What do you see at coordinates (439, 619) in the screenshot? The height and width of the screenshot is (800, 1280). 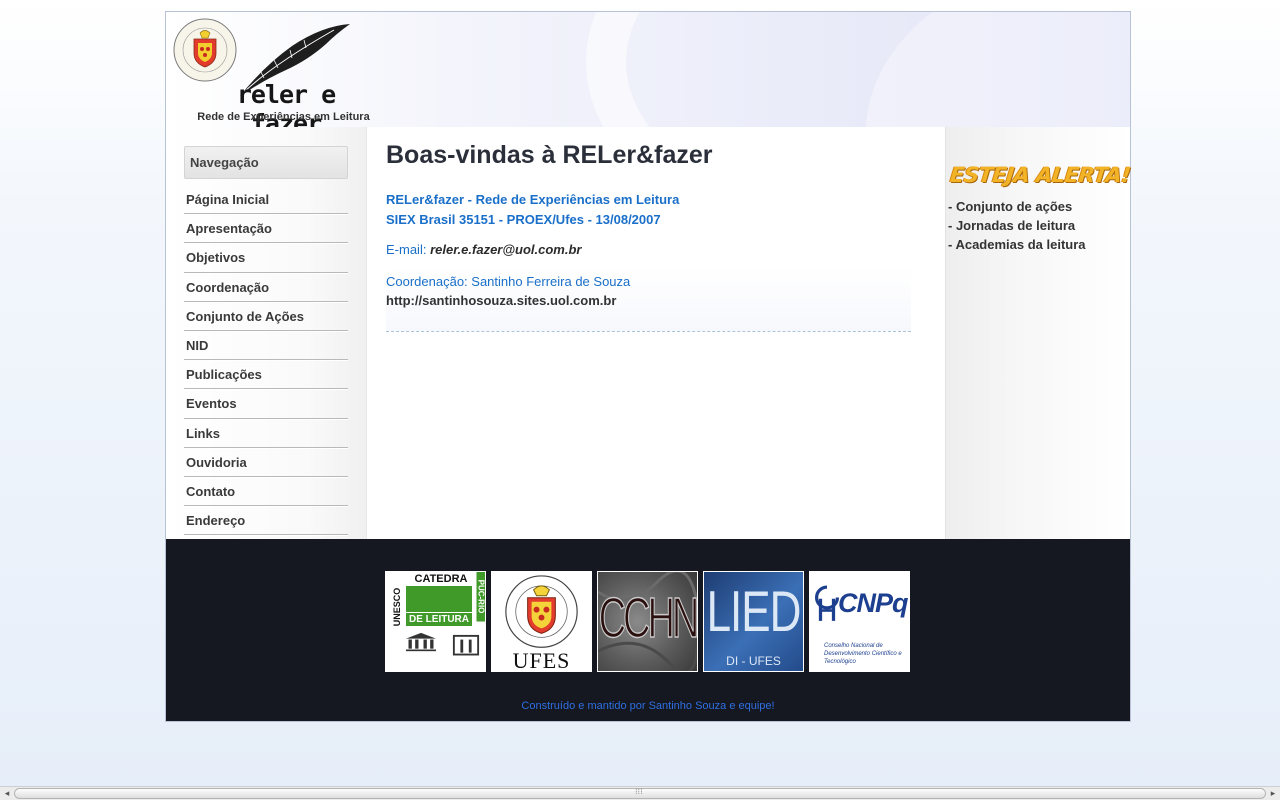 I see `de-leitura-label: DE LEITURA` at bounding box center [439, 619].